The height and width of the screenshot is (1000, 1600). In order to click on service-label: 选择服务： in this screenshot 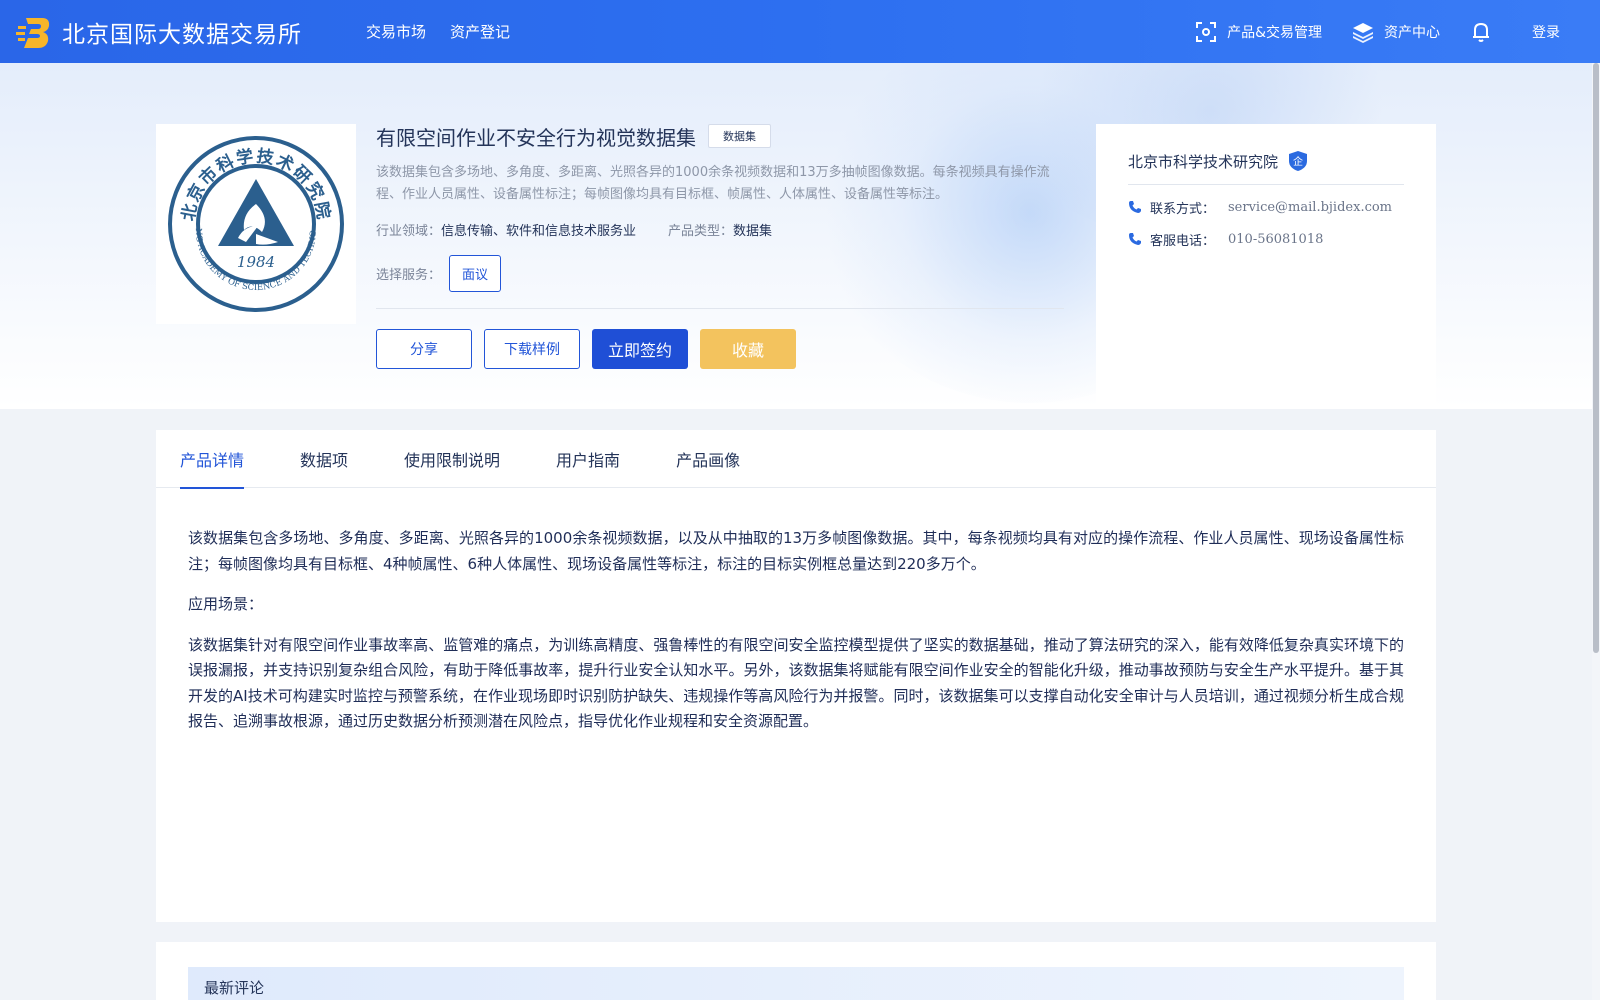, I will do `click(409, 275)`.